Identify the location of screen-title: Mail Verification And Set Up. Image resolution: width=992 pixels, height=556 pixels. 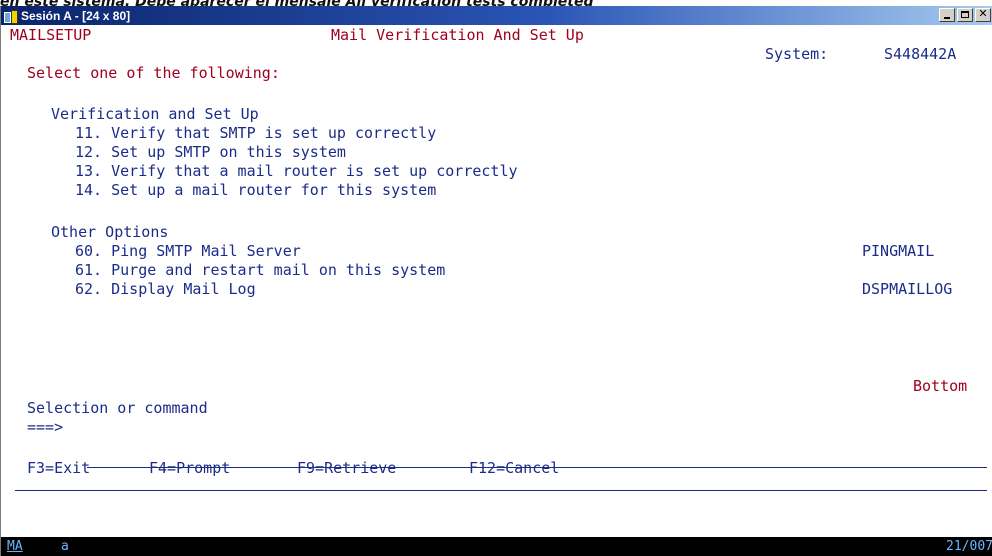
(457, 35).